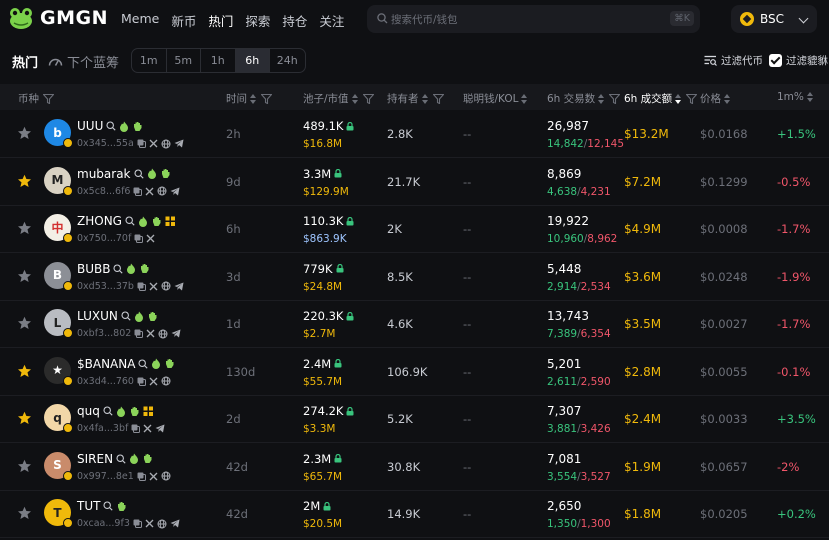  What do you see at coordinates (774, 19) in the screenshot?
I see `chain-selector: BSC` at bounding box center [774, 19].